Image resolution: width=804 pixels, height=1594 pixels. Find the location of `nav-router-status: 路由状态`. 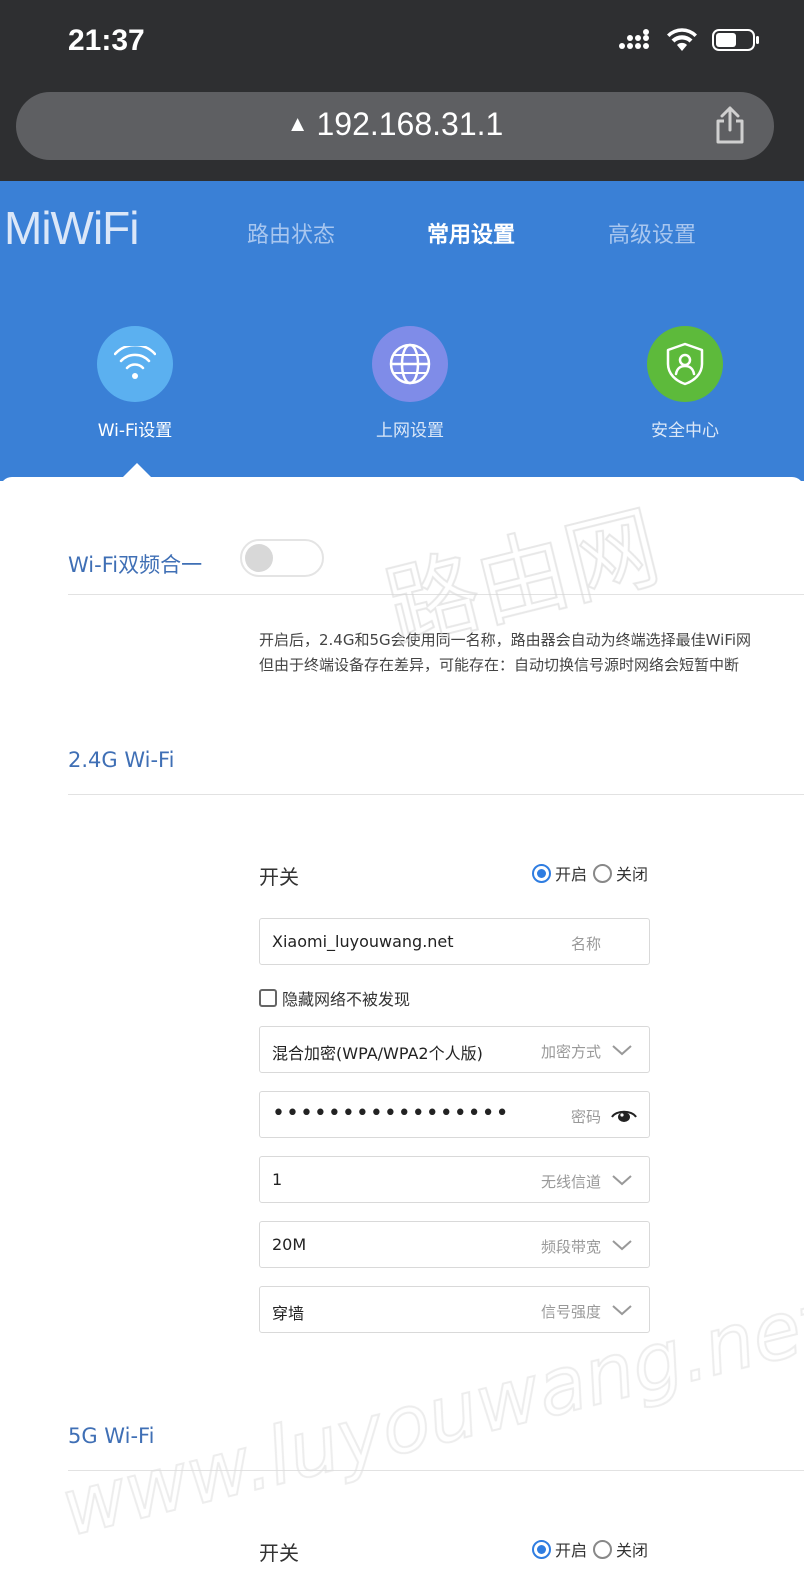

nav-router-status: 路由状态 is located at coordinates (291, 233).